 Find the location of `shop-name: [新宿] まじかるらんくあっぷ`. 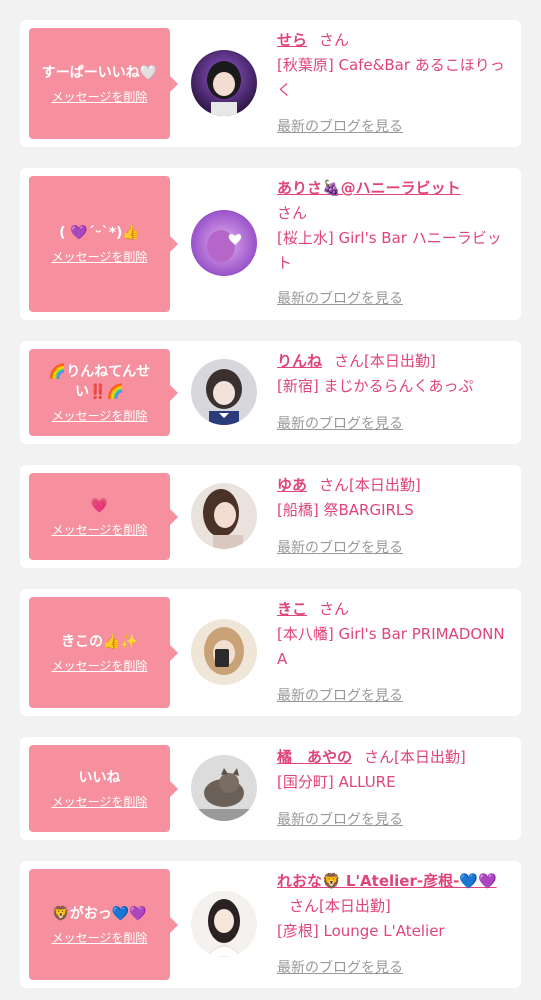

shop-name: [新宿] まじかるらんくあっぷ is located at coordinates (375, 386).